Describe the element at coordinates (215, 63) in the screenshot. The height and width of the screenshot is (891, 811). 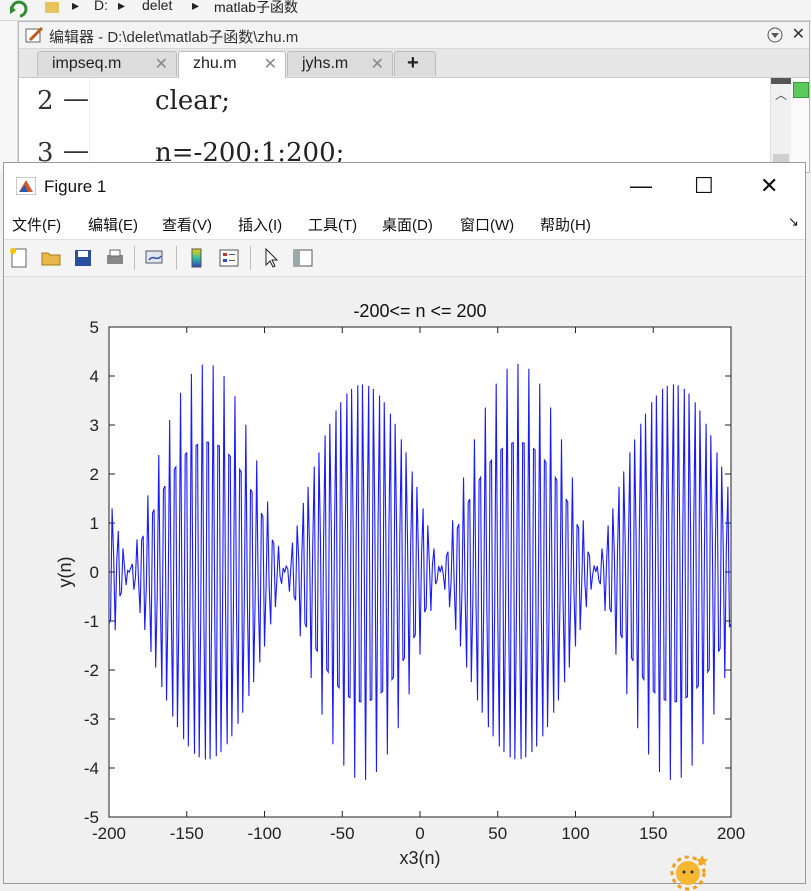
I see `tab-label: zhu.m` at that location.